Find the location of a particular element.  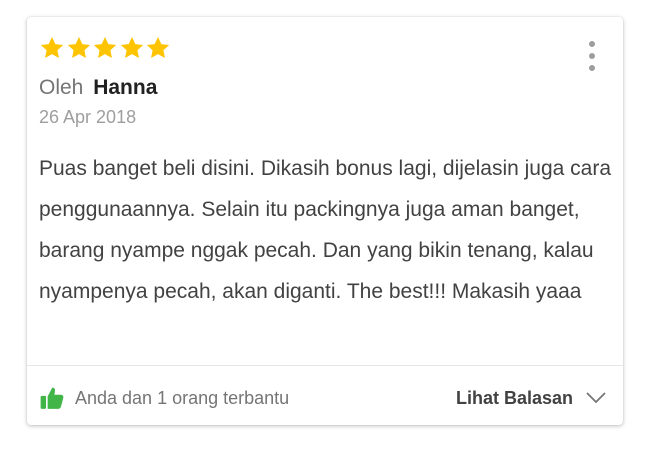

divider is located at coordinates (325, 365).